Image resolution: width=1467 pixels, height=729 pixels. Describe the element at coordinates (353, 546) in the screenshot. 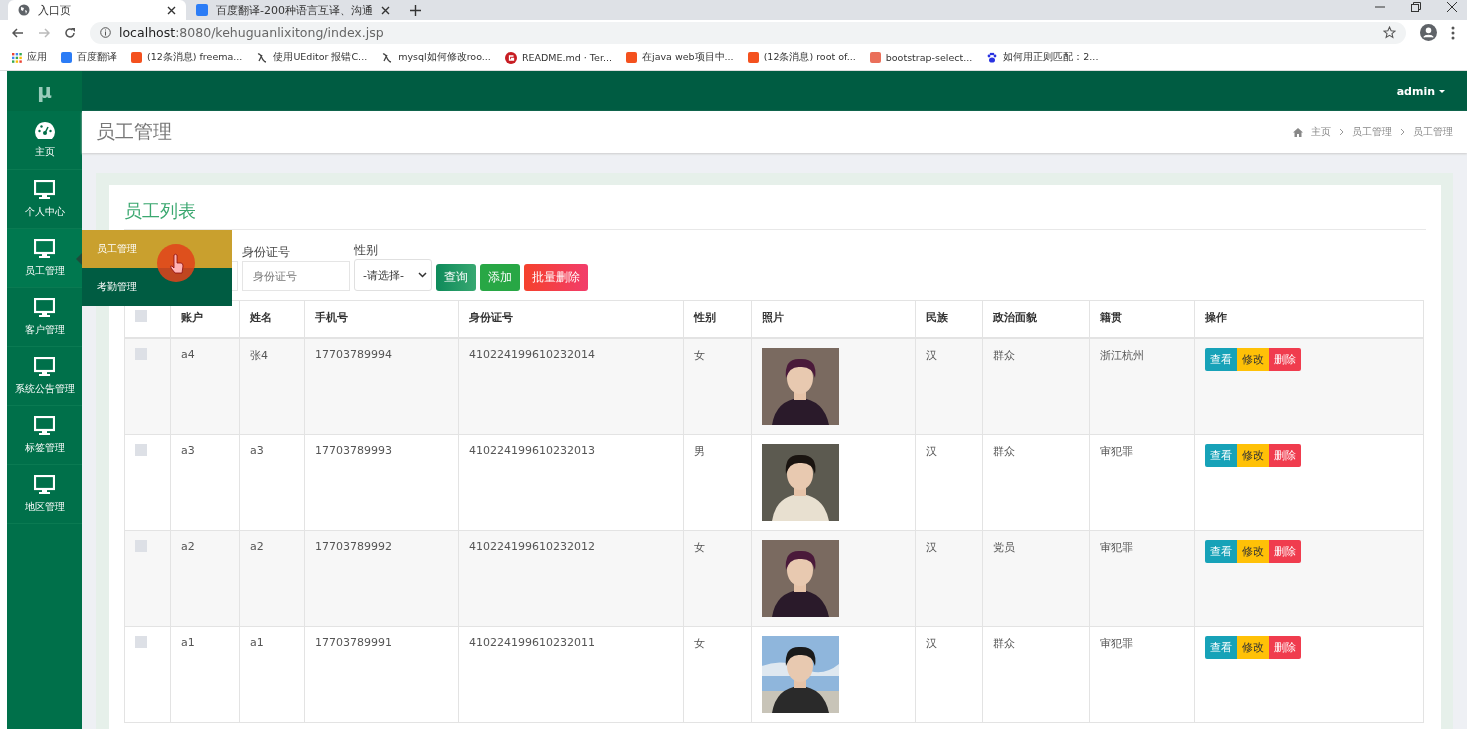

I see `table-cell: 17703789992` at that location.